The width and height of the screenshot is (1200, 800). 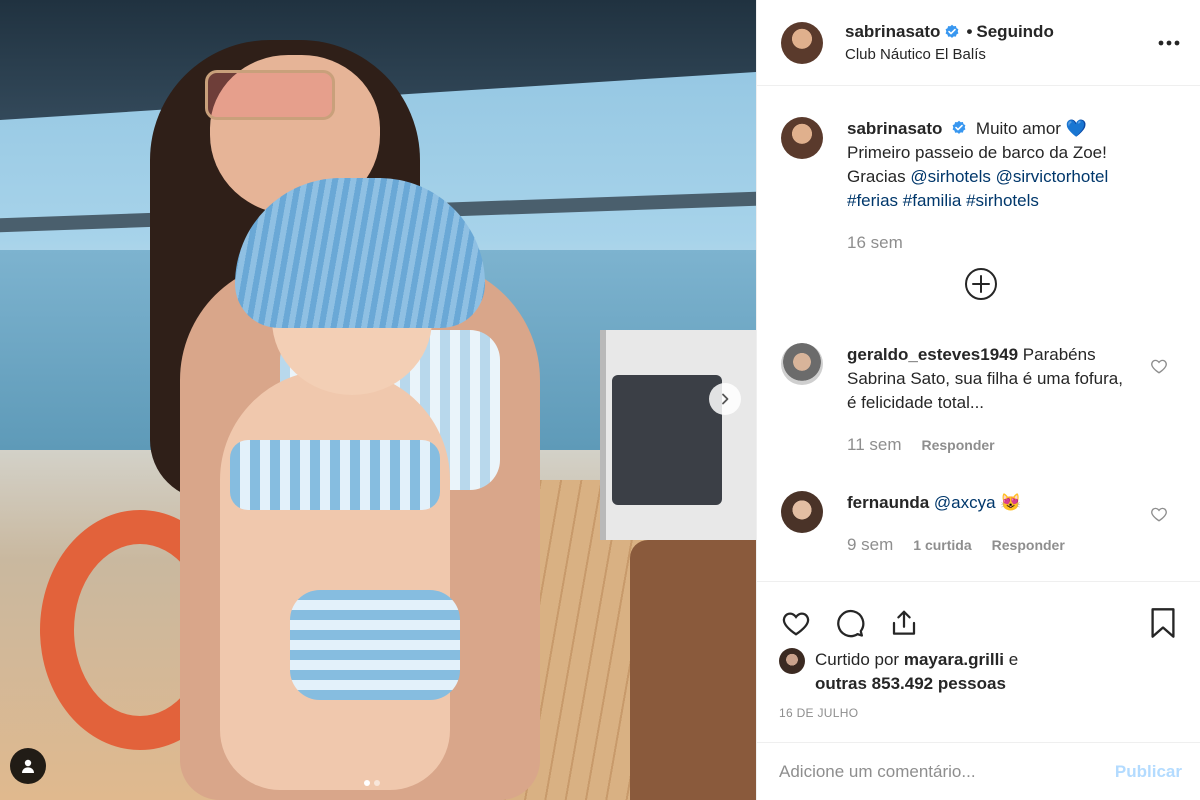 What do you see at coordinates (977, 152) in the screenshot?
I see `caption-text-line2: Primeiro passeio de barco da Zoe!` at bounding box center [977, 152].